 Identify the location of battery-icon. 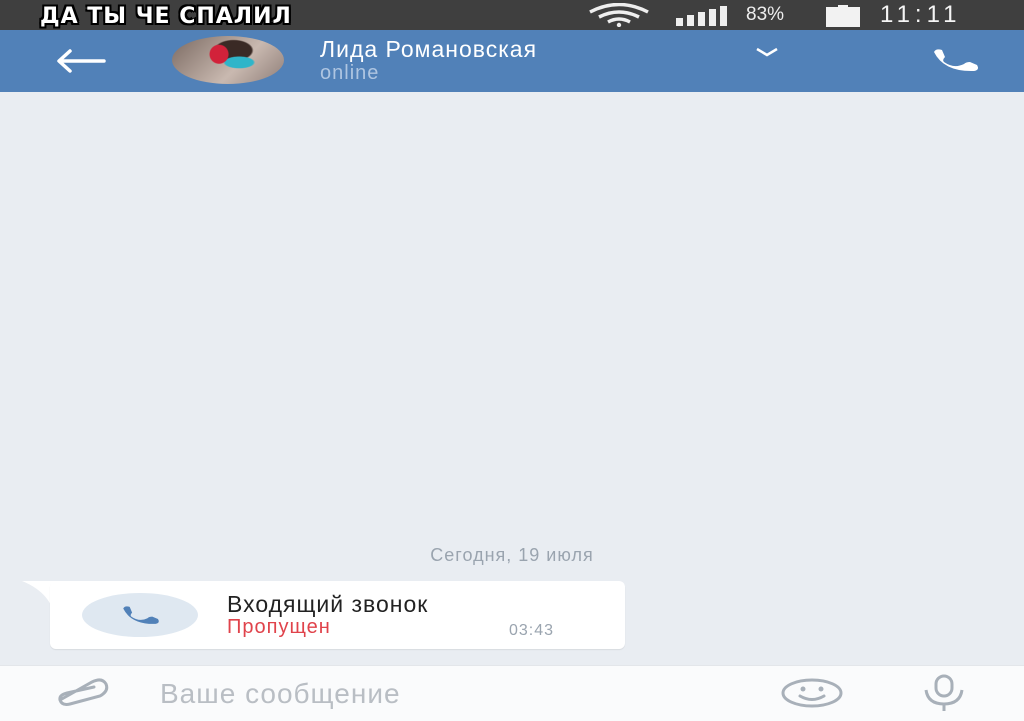
(844, 18).